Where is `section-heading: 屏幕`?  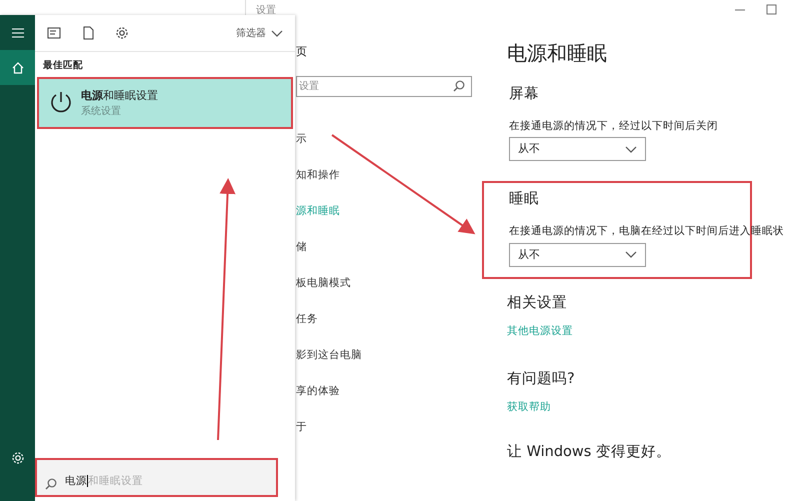 section-heading: 屏幕 is located at coordinates (524, 94).